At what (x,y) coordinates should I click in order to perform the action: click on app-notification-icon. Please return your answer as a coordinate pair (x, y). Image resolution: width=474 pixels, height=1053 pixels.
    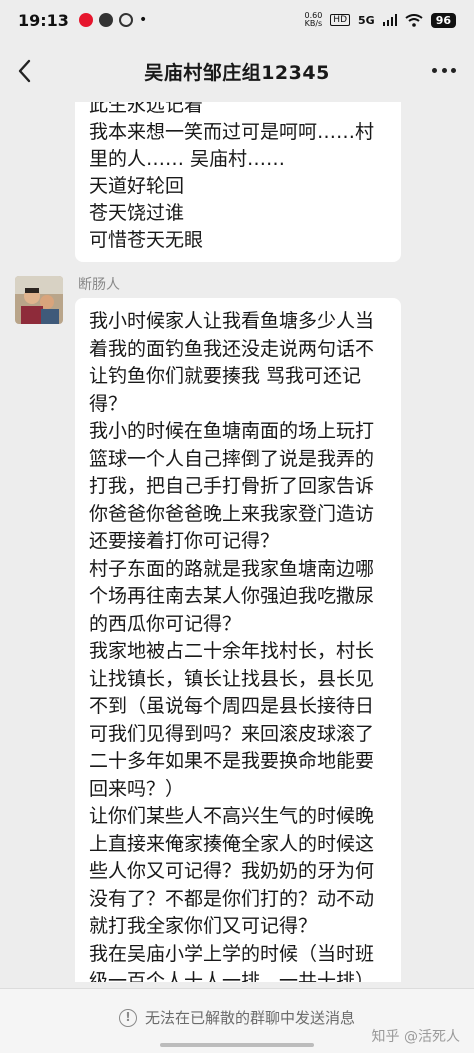
    Looking at the image, I should click on (105, 20).